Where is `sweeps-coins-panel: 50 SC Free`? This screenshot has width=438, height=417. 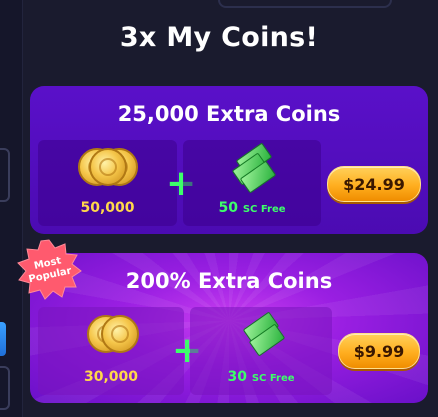
sweeps-coins-panel: 50 SC Free is located at coordinates (252, 183).